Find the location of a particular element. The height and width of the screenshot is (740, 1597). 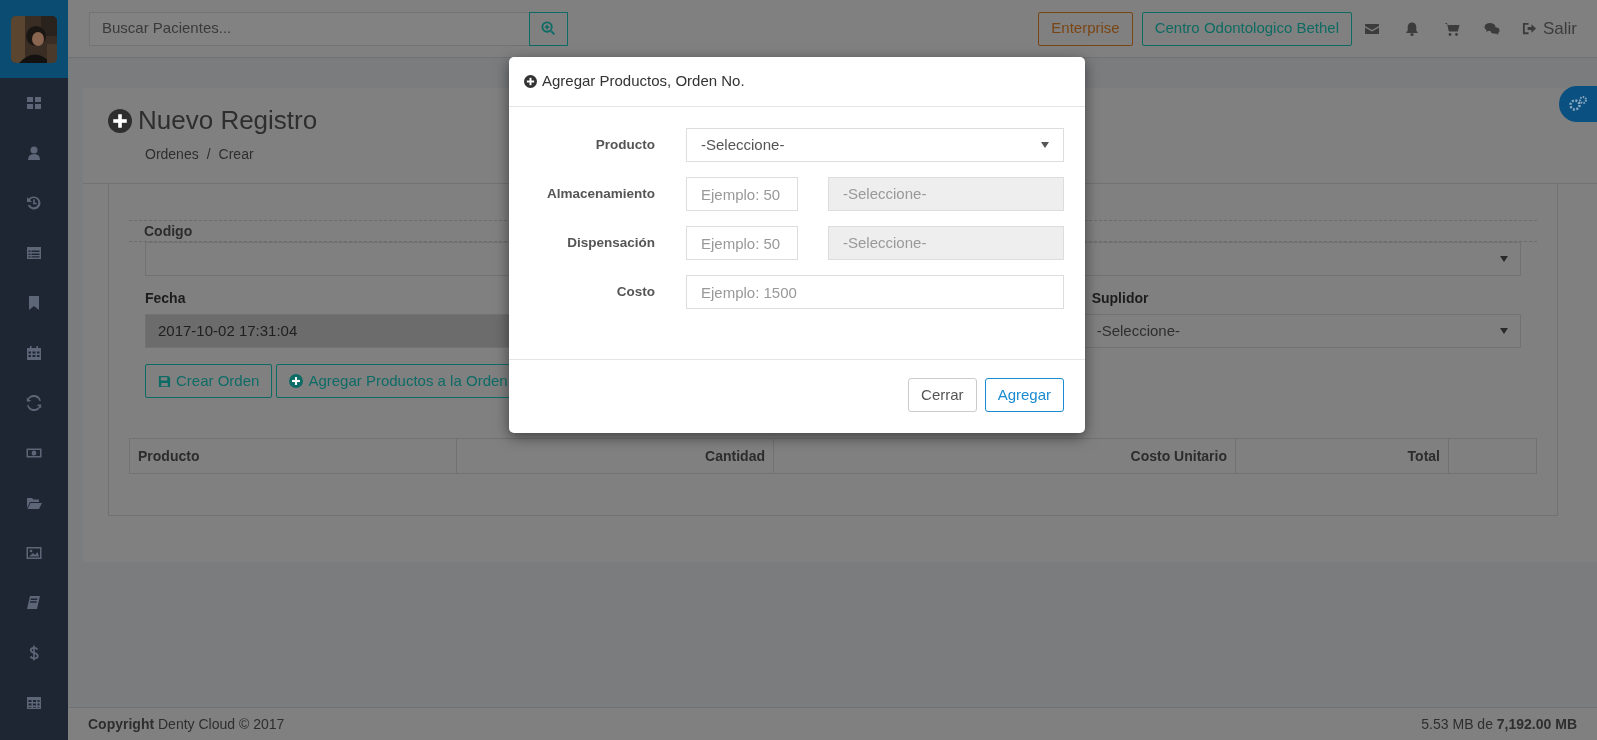

column-header: Cantidad is located at coordinates (615, 456).